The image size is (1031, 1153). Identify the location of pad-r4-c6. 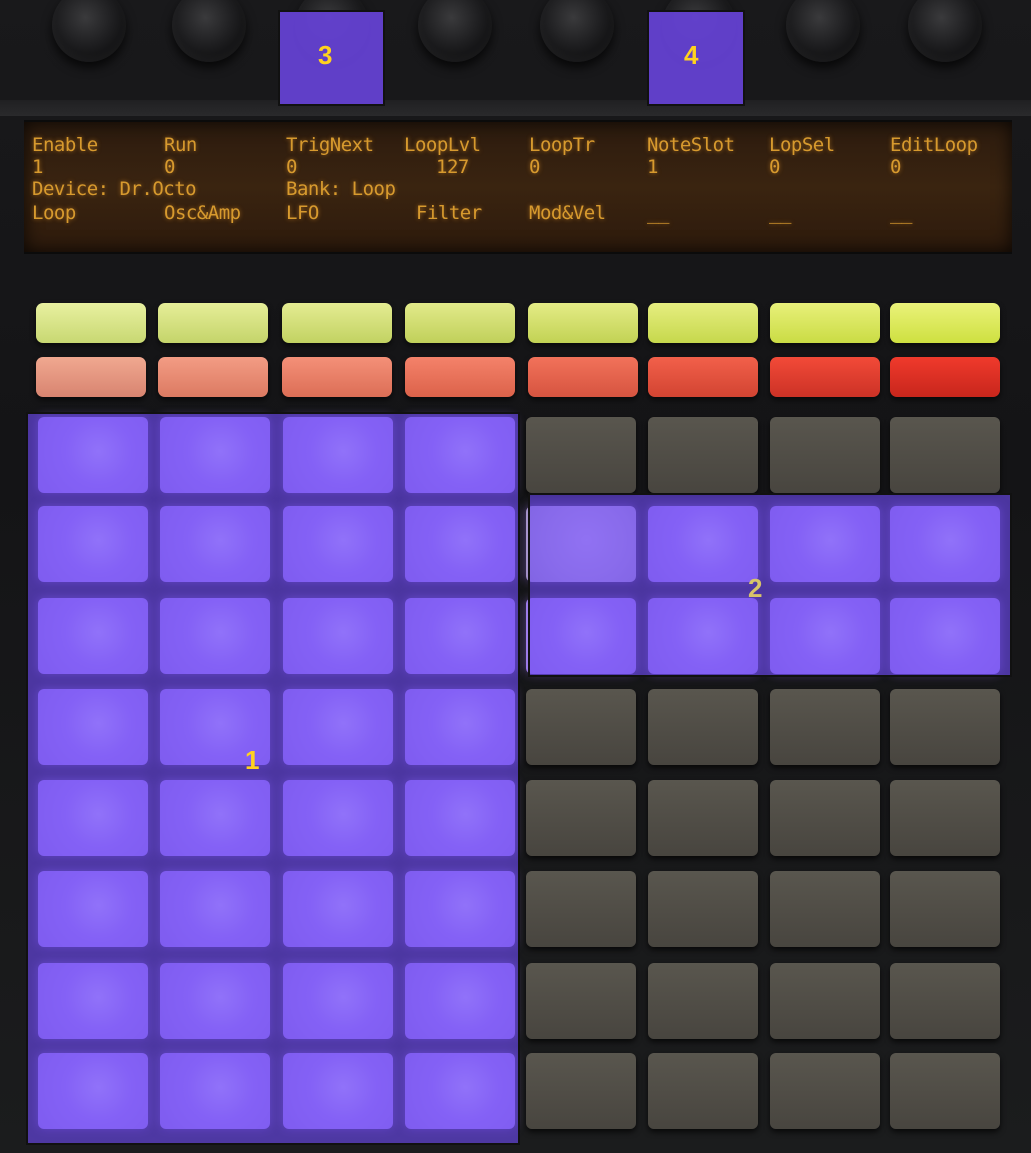
(703, 727).